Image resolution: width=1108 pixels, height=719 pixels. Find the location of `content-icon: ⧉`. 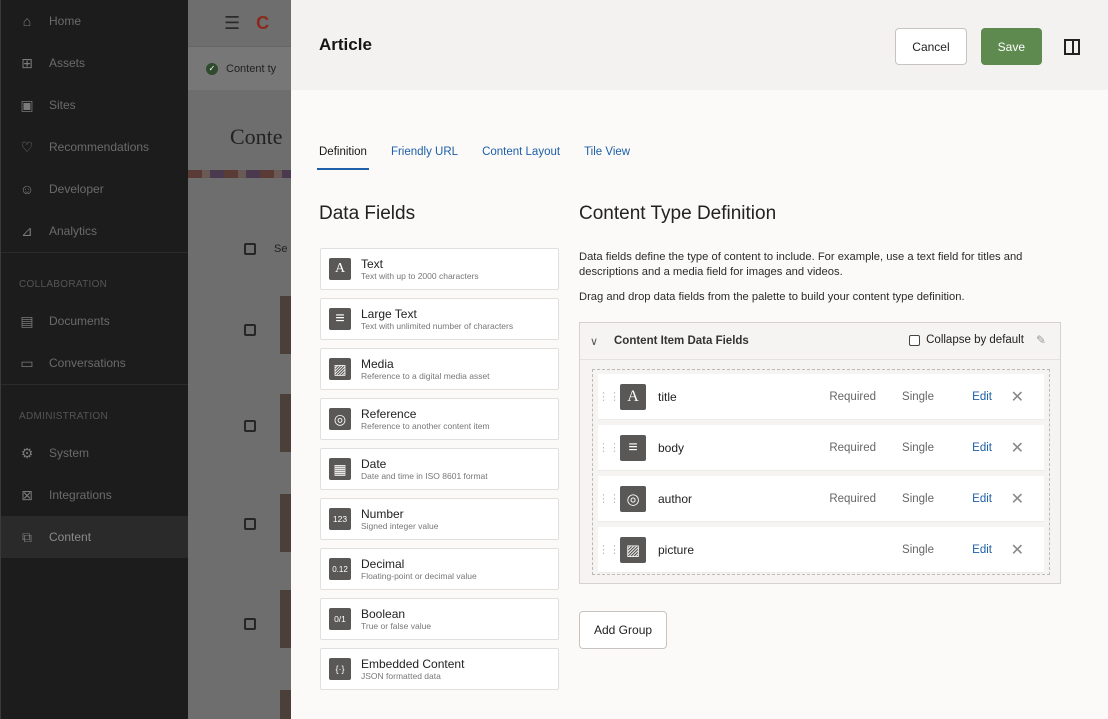

content-icon: ⧉ is located at coordinates (27, 536).